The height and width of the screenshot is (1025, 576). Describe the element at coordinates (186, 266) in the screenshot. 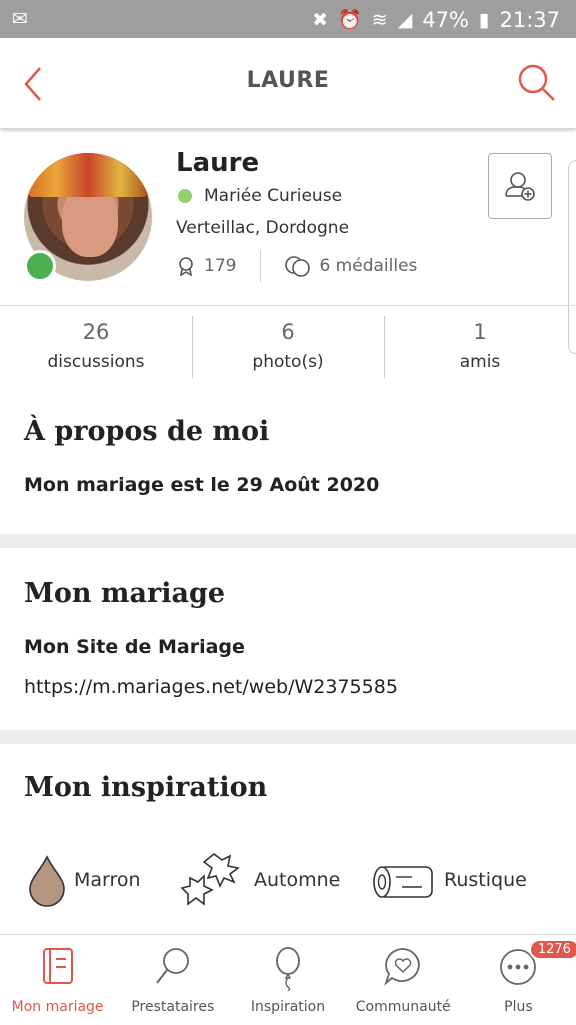

I see `badge-ribbon-icon` at that location.